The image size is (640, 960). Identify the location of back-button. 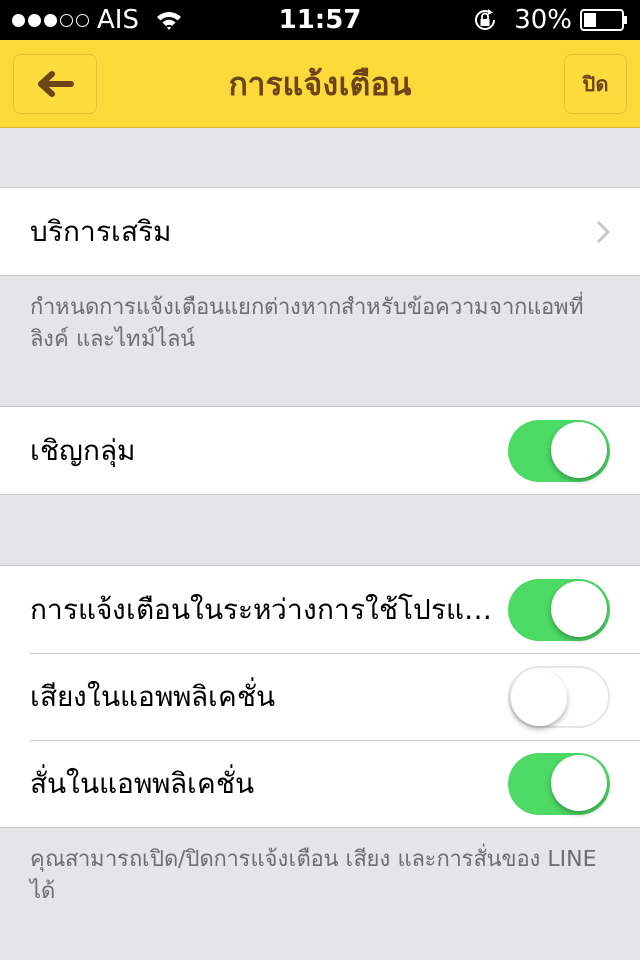
(55, 84).